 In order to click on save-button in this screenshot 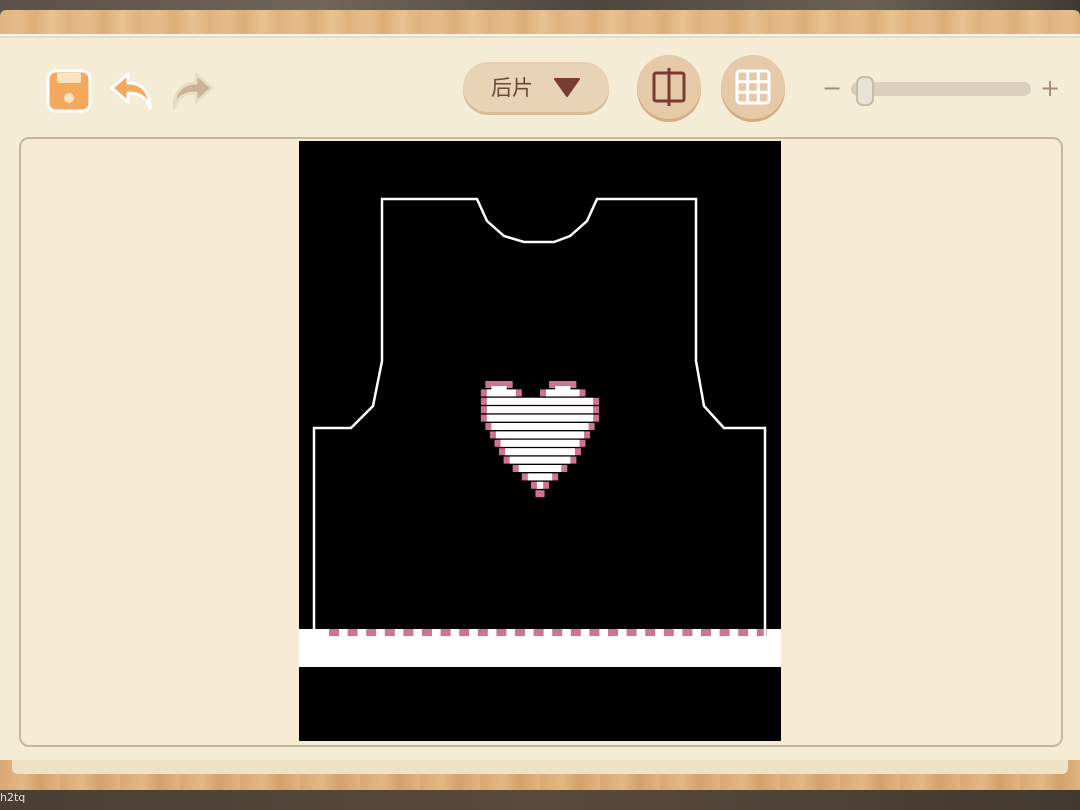, I will do `click(69, 91)`.